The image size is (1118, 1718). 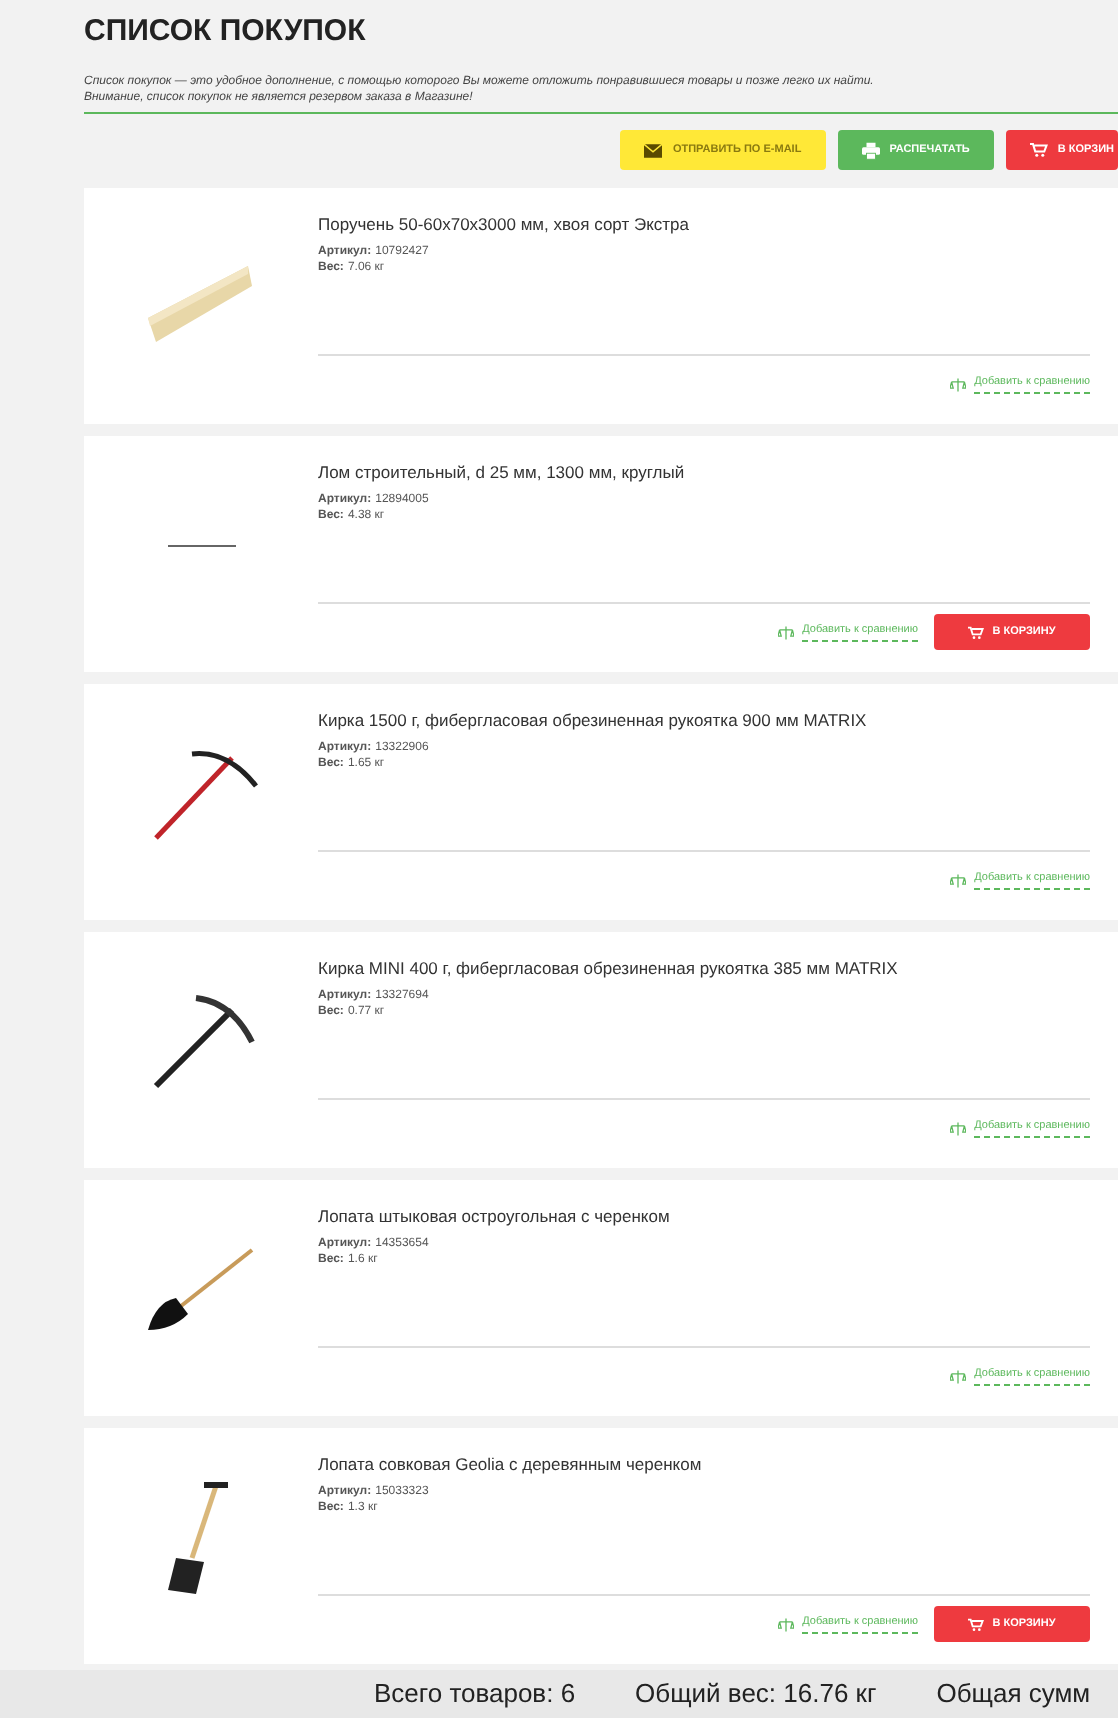 What do you see at coordinates (1013, 1694) in the screenshot?
I see `summary-text: Общая сумм` at bounding box center [1013, 1694].